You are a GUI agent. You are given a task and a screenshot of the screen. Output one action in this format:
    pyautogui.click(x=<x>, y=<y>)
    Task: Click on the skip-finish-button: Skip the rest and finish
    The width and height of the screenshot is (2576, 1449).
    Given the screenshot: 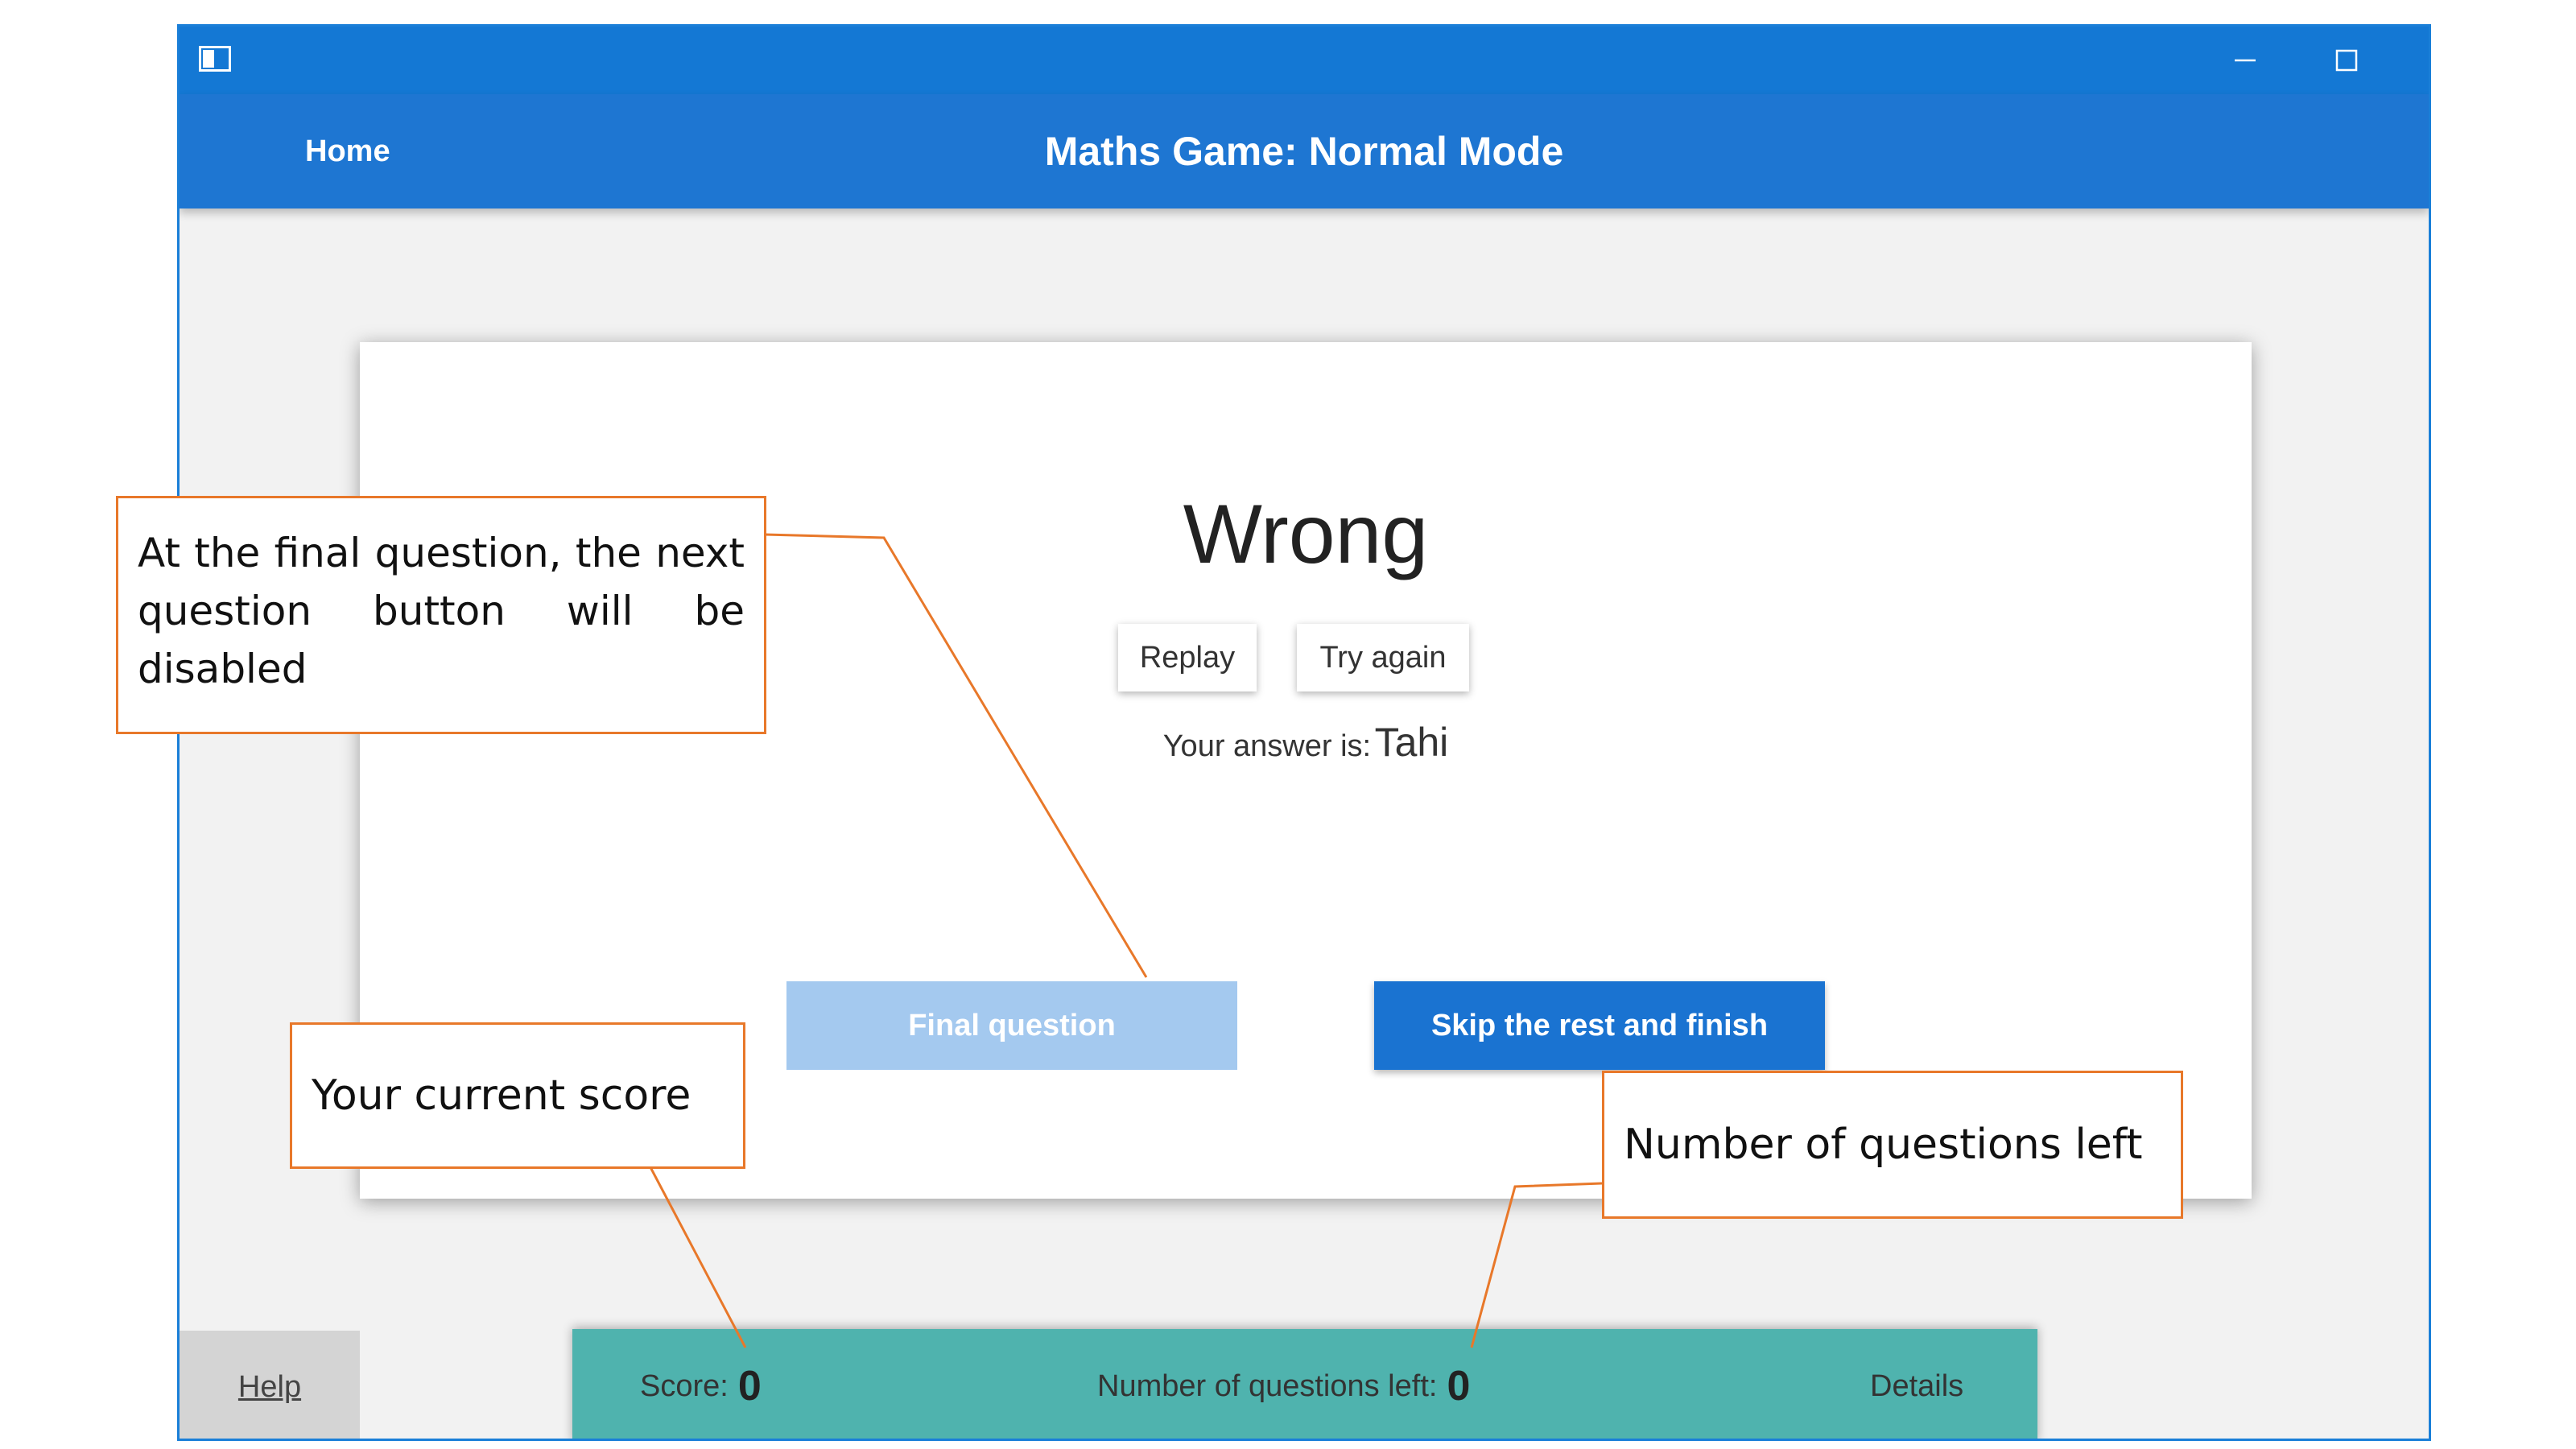 What is the action you would take?
    pyautogui.click(x=1599, y=1025)
    